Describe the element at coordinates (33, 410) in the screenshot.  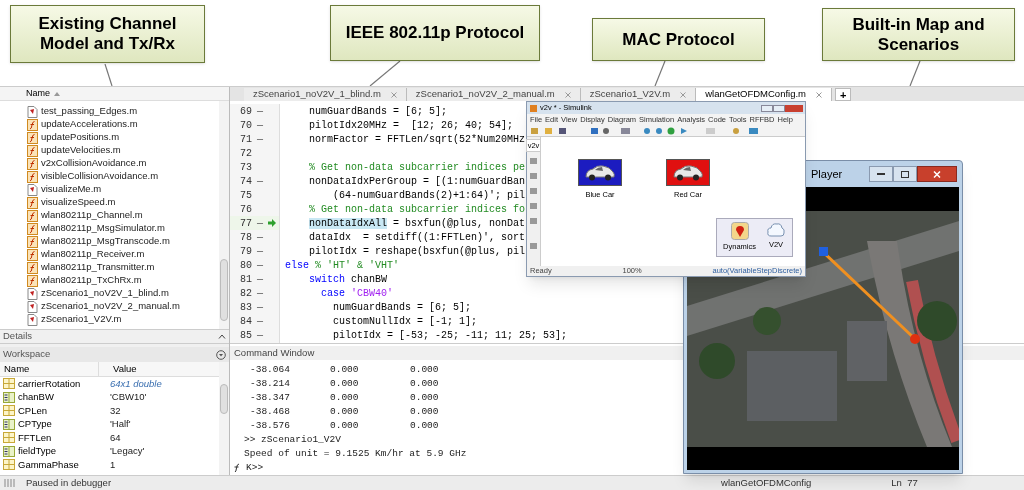
I see `variable-name: CPLen` at that location.